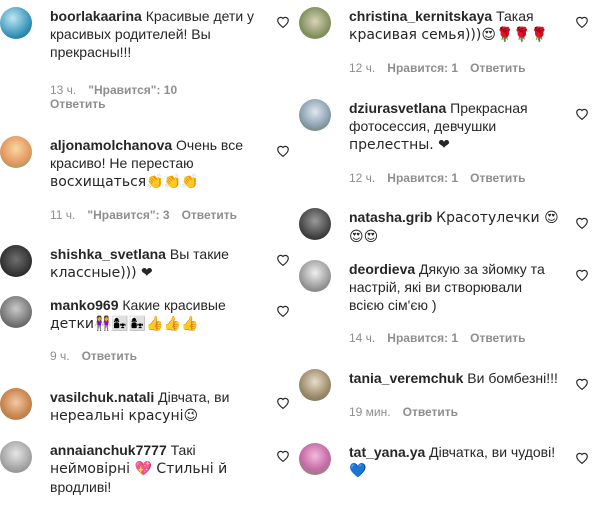 The image size is (599, 505). Describe the element at coordinates (81, 487) in the screenshot. I see `comment-body: вродливі!` at that location.